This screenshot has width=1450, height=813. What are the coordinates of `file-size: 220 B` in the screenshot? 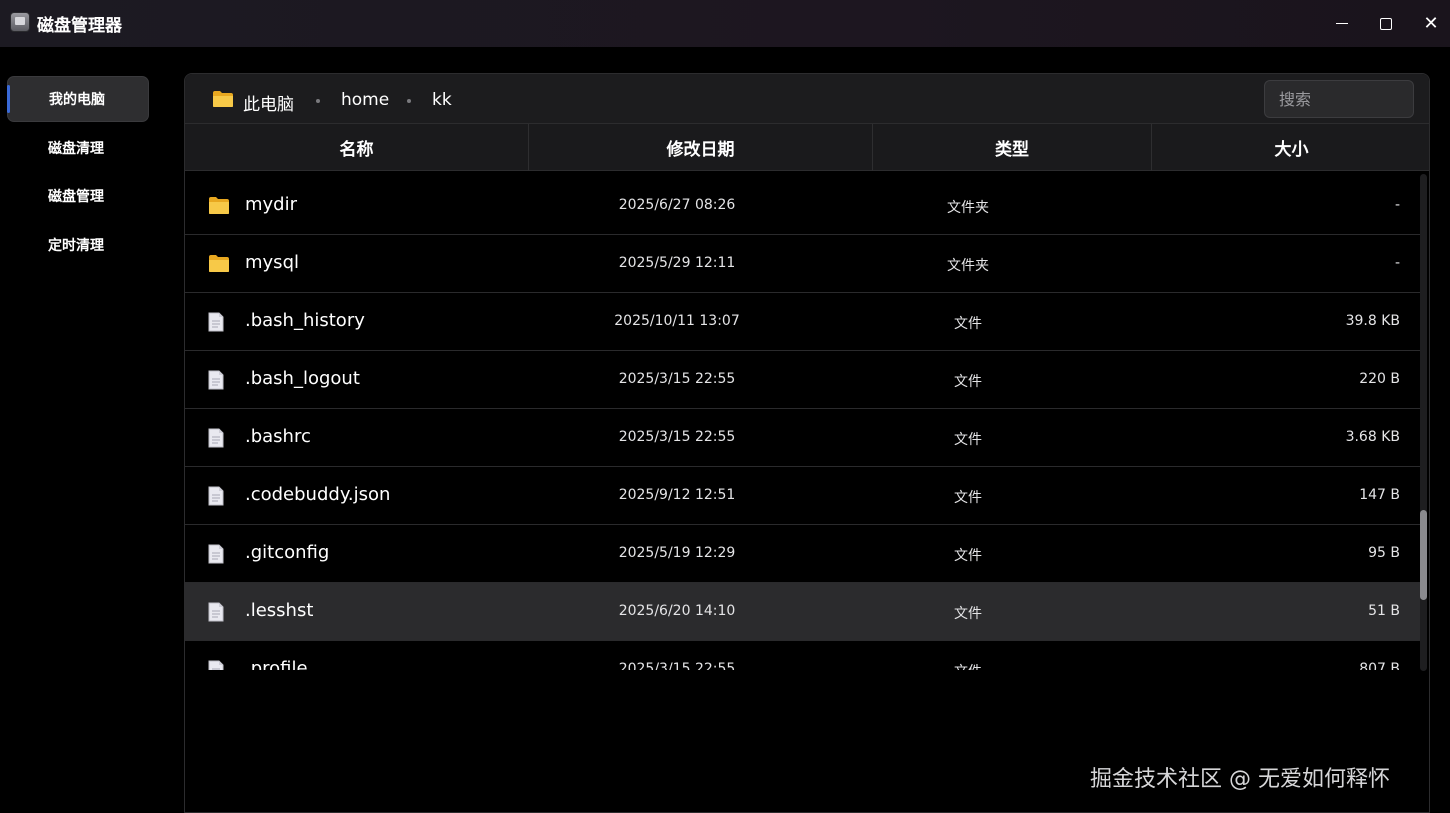 It's located at (1379, 379).